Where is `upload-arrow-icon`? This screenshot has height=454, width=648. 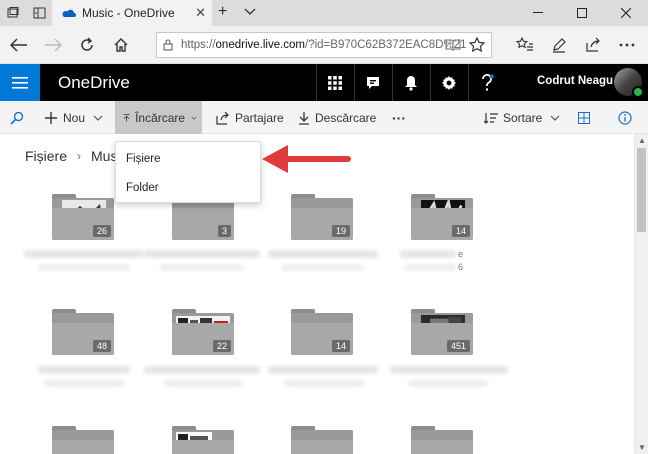 upload-arrow-icon is located at coordinates (126, 117).